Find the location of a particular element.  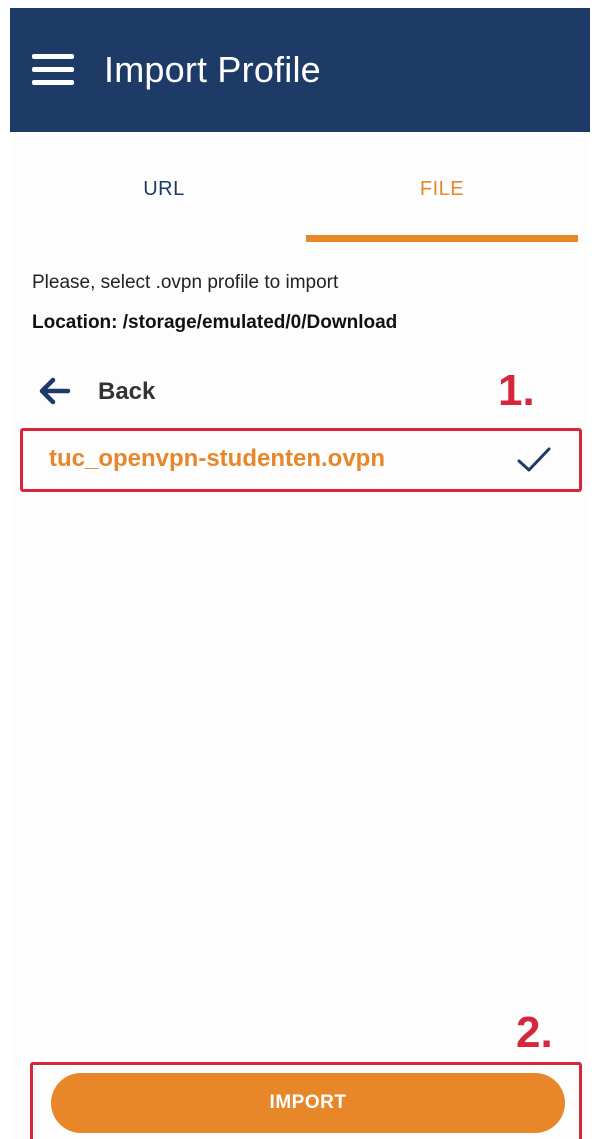

file-name: tuc_openvpn-studenten.ovpn is located at coordinates (217, 458).